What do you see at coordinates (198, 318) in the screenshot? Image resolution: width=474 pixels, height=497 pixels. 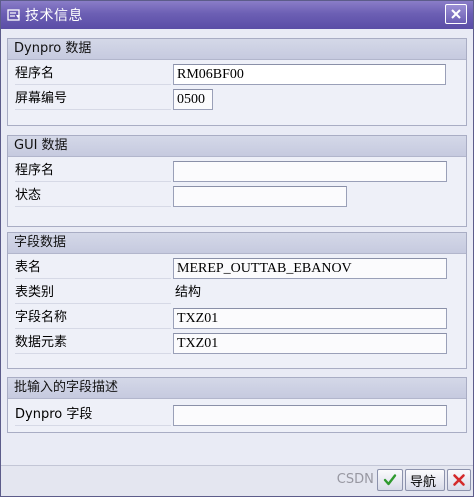 I see `field-name-value: TXZ01` at bounding box center [198, 318].